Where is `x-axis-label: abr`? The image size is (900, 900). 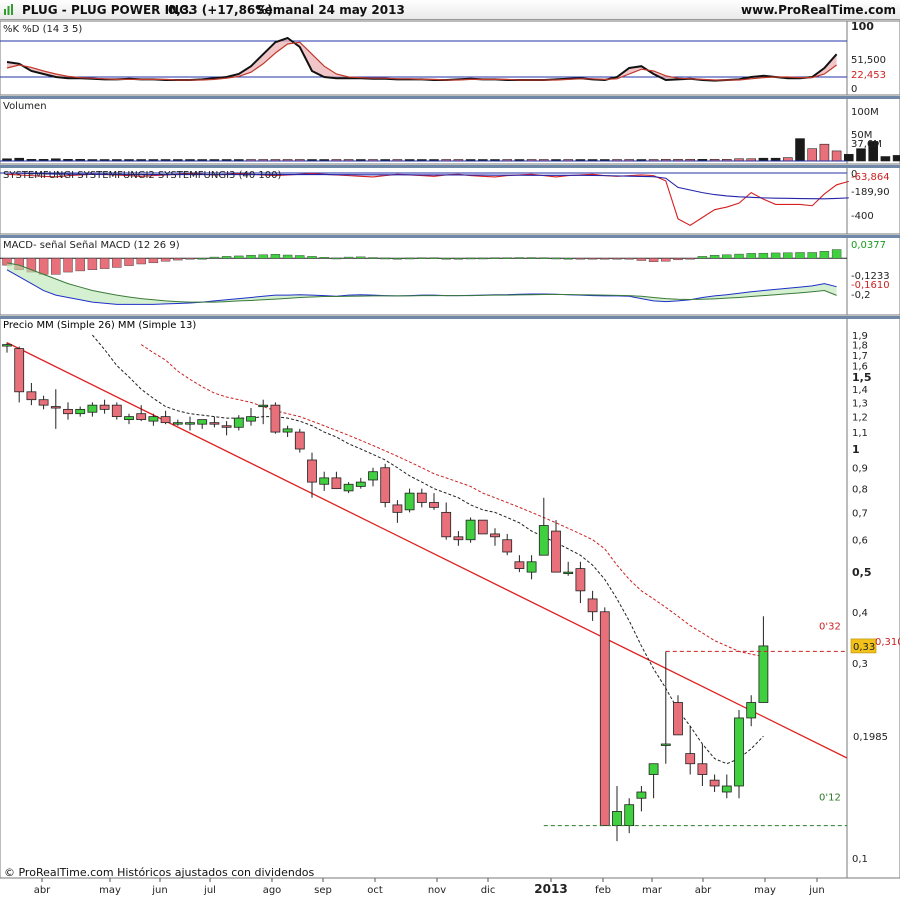
x-axis-label: abr is located at coordinates (42, 890).